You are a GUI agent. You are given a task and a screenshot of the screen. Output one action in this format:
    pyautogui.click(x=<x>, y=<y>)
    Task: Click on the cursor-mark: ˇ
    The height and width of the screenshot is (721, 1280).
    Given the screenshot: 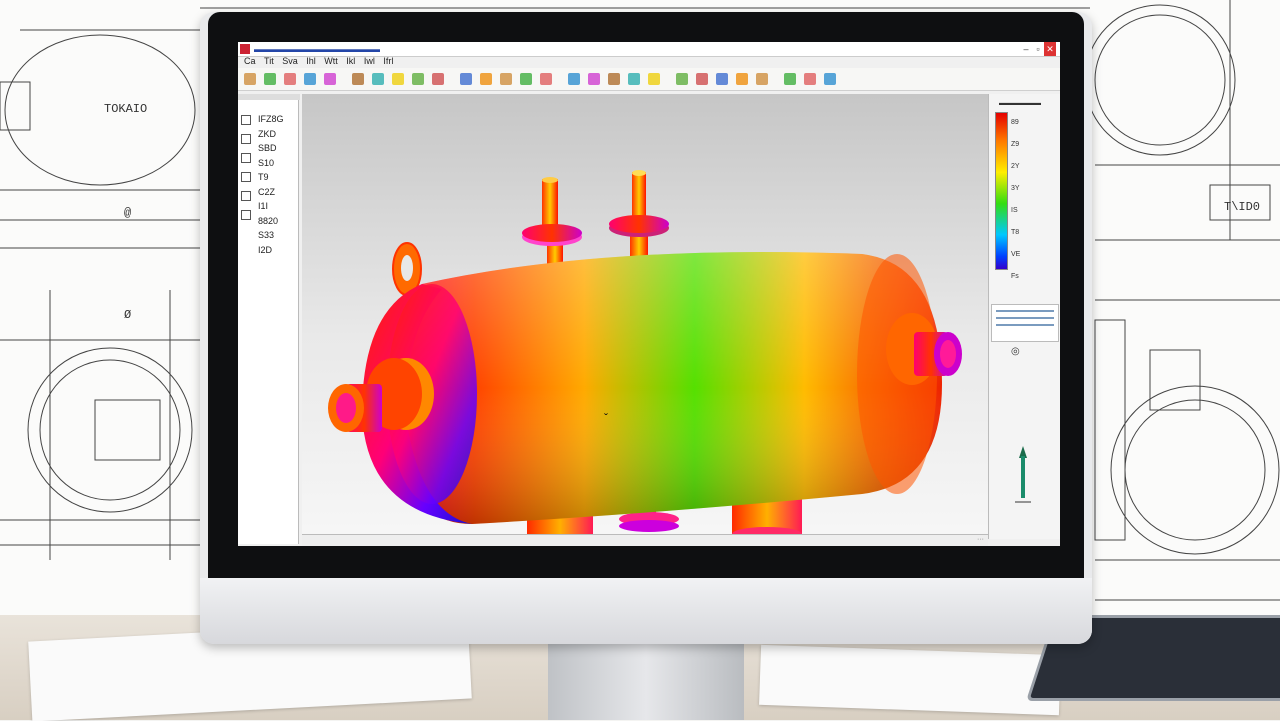 What is the action you would take?
    pyautogui.click(x=606, y=418)
    